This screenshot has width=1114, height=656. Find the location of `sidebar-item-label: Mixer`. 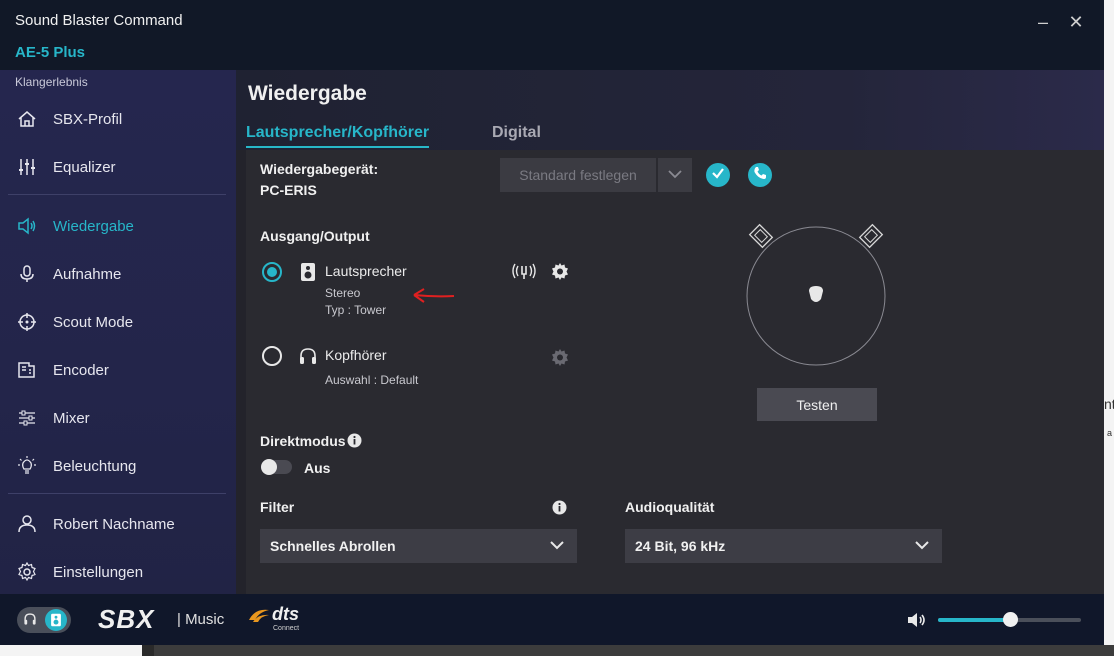

sidebar-item-label: Mixer is located at coordinates (71, 418).